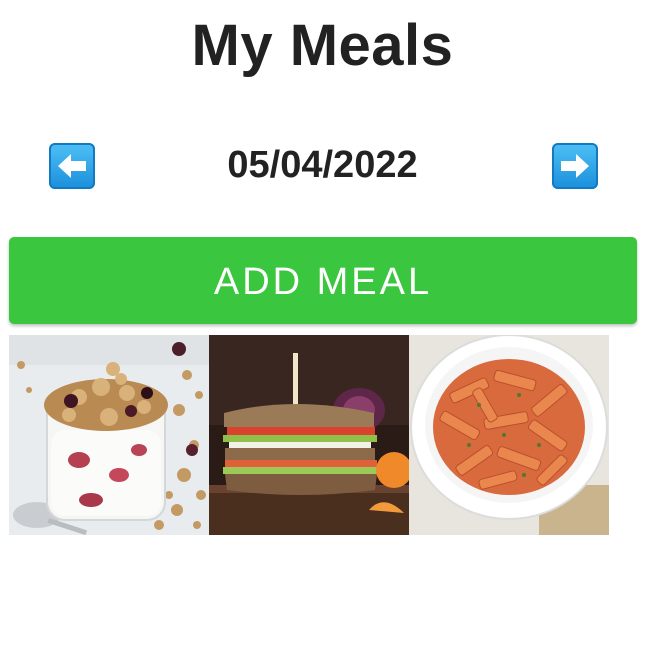 The image size is (645, 645). I want to click on meal-card-pasta, so click(509, 435).